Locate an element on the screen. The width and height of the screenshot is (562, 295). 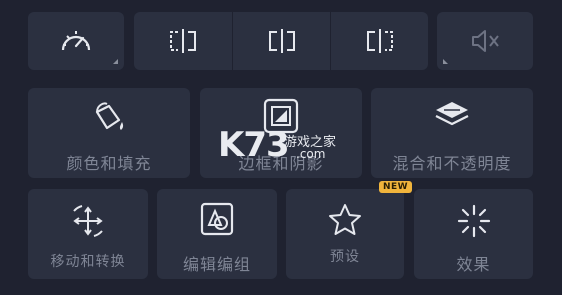
star-icon is located at coordinates (345, 219).